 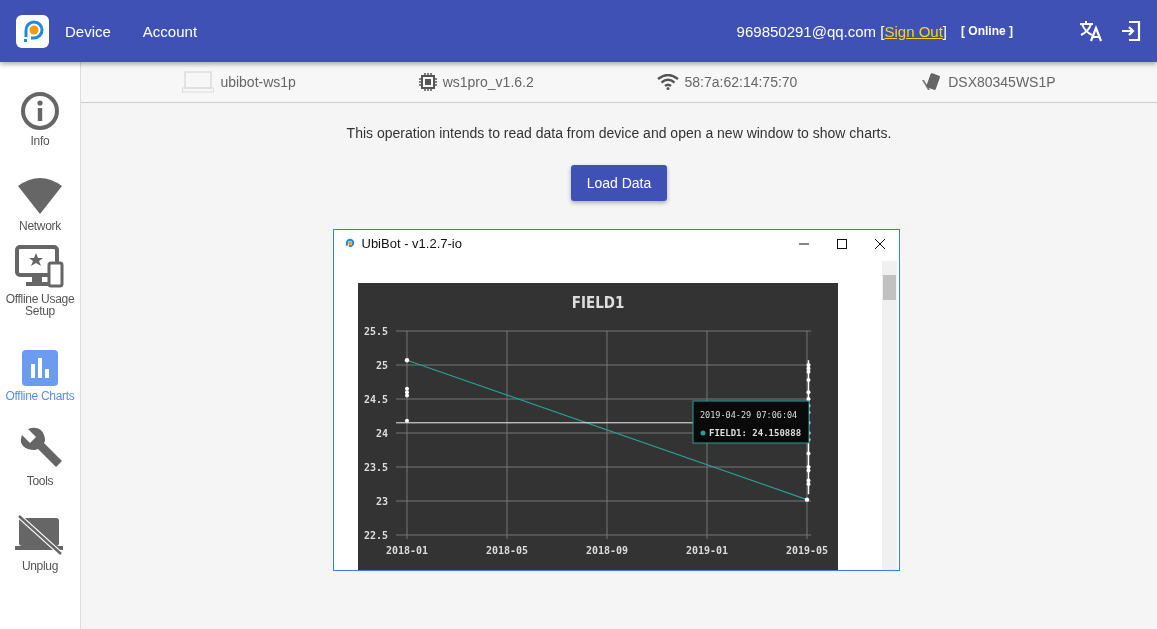 What do you see at coordinates (597, 303) in the screenshot?
I see `chart-title: FIELD1` at bounding box center [597, 303].